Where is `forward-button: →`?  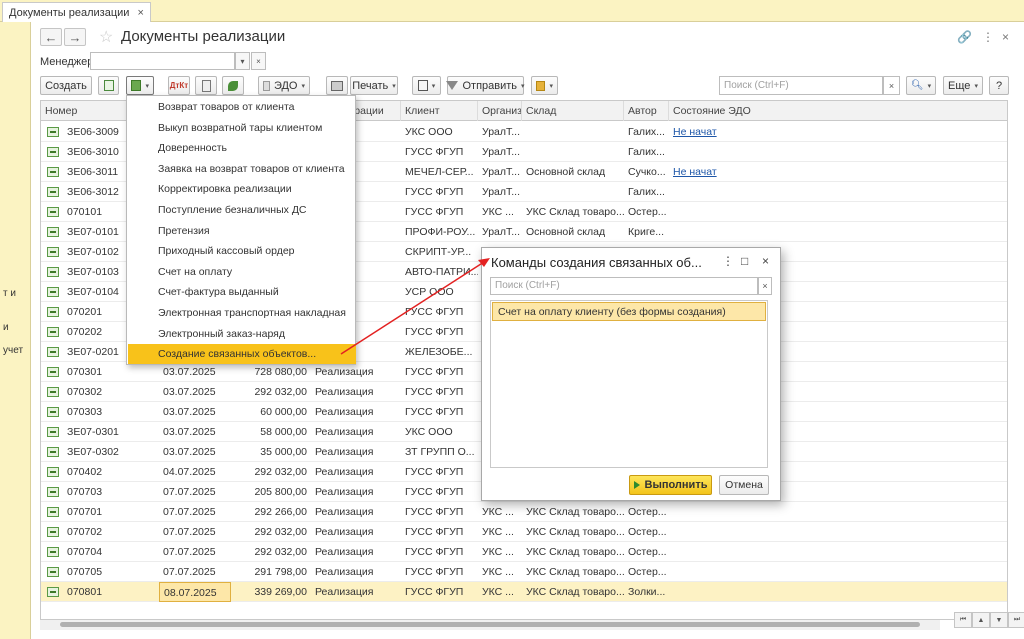 forward-button: → is located at coordinates (75, 37).